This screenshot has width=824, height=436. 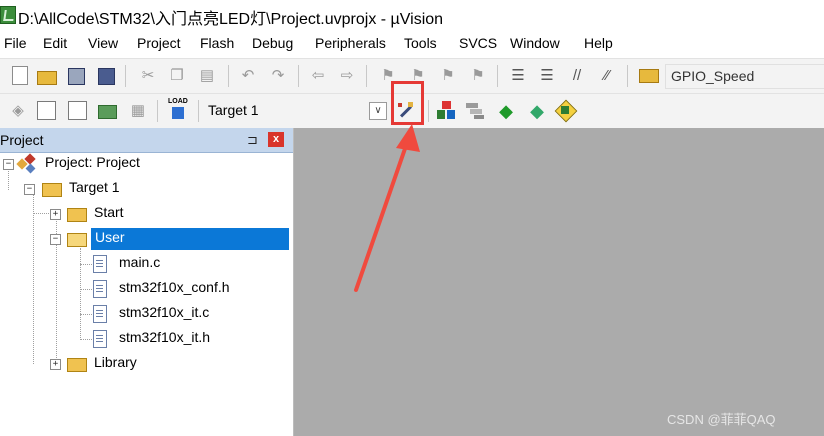 What do you see at coordinates (649, 76) in the screenshot?
I see `find-in-files-icon` at bounding box center [649, 76].